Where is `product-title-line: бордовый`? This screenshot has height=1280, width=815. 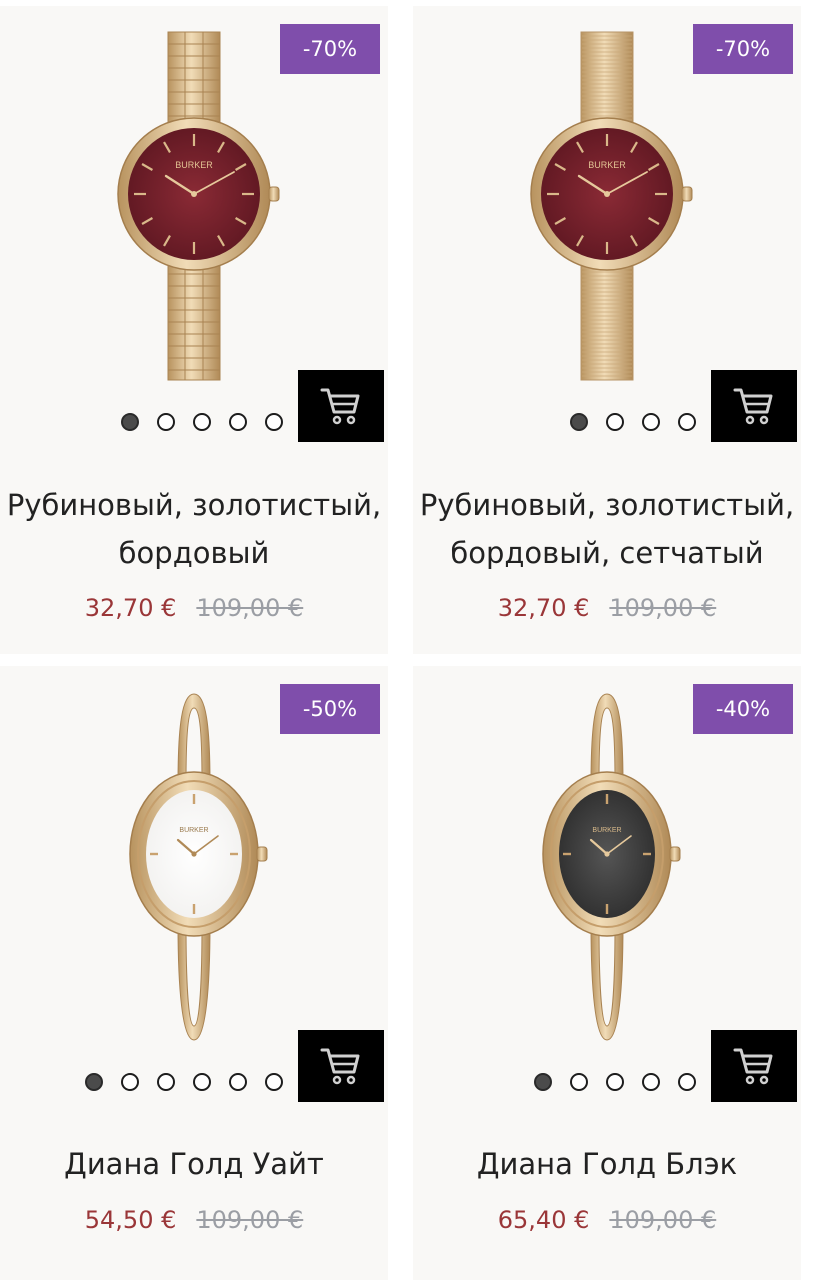 product-title-line: бордовый is located at coordinates (194, 553).